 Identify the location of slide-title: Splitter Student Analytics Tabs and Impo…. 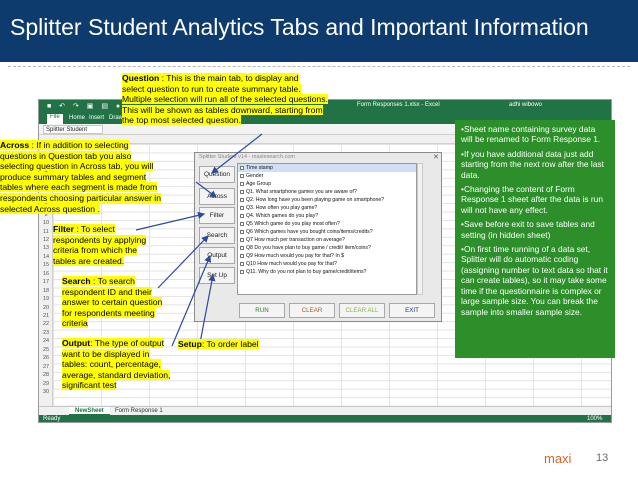
(299, 27).